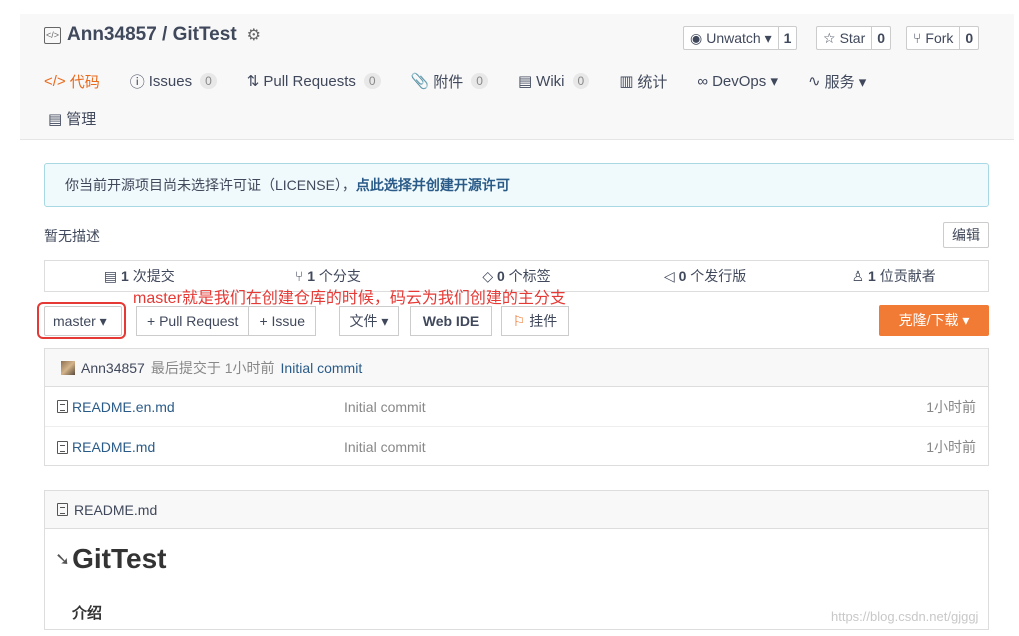  I want to click on web-ide-button: Web IDE, so click(451, 321).